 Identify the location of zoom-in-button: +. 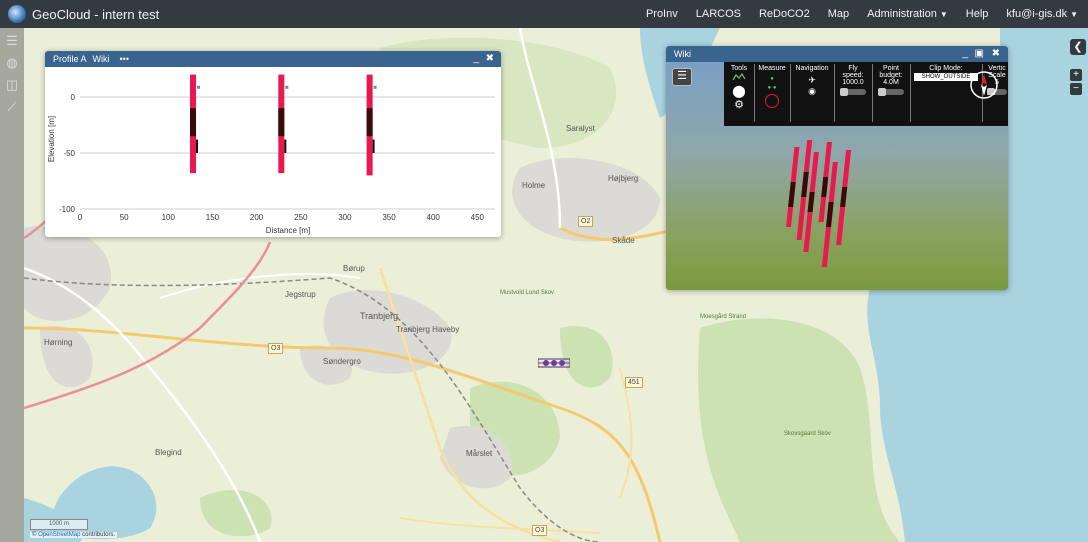
(1076, 75).